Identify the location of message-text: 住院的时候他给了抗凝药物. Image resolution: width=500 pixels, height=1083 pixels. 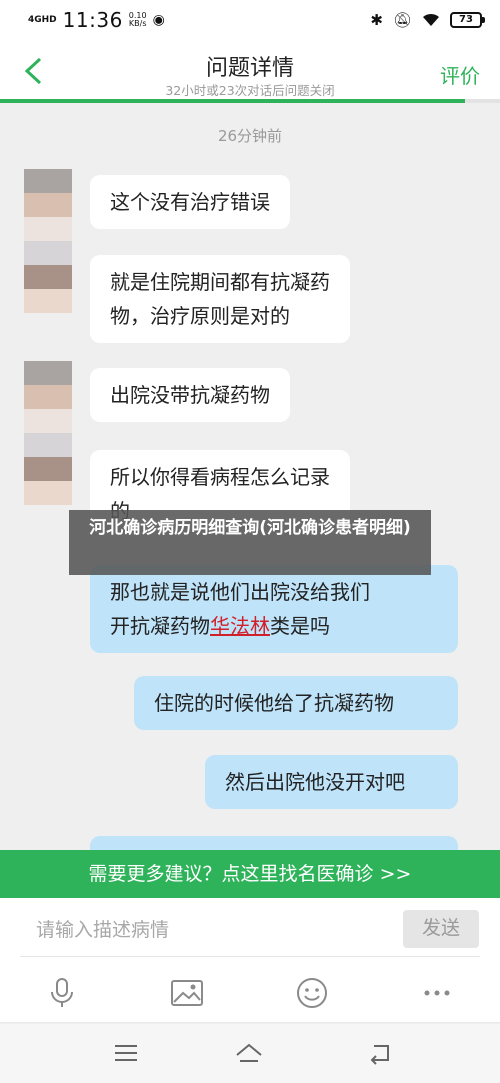
(274, 703).